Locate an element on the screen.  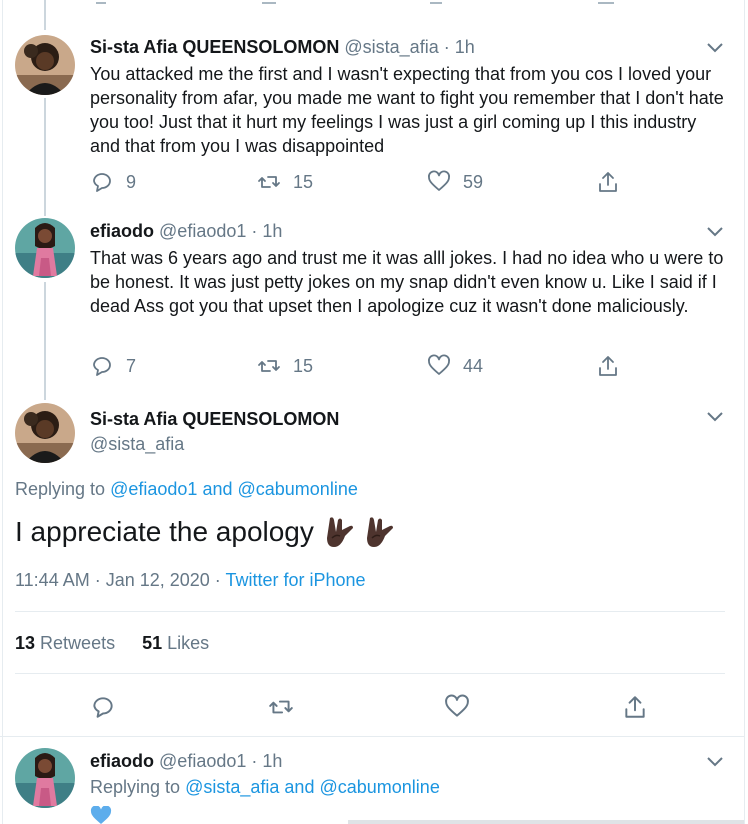
reply-count: 9 is located at coordinates (131, 181).